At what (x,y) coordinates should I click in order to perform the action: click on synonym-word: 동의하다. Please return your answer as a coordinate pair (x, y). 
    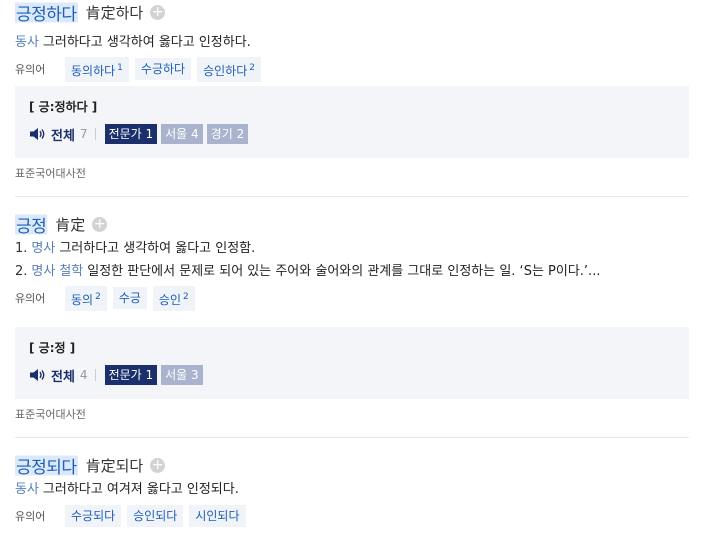
    Looking at the image, I should click on (93, 70).